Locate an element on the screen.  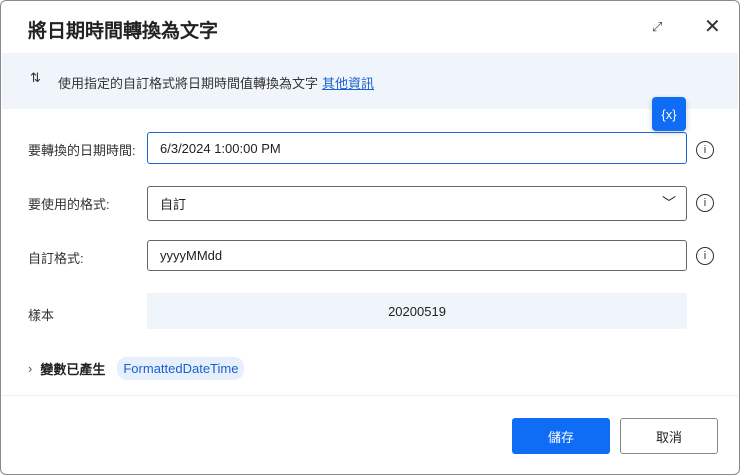
datetime-label: 要轉換的日期時間: is located at coordinates (82, 150).